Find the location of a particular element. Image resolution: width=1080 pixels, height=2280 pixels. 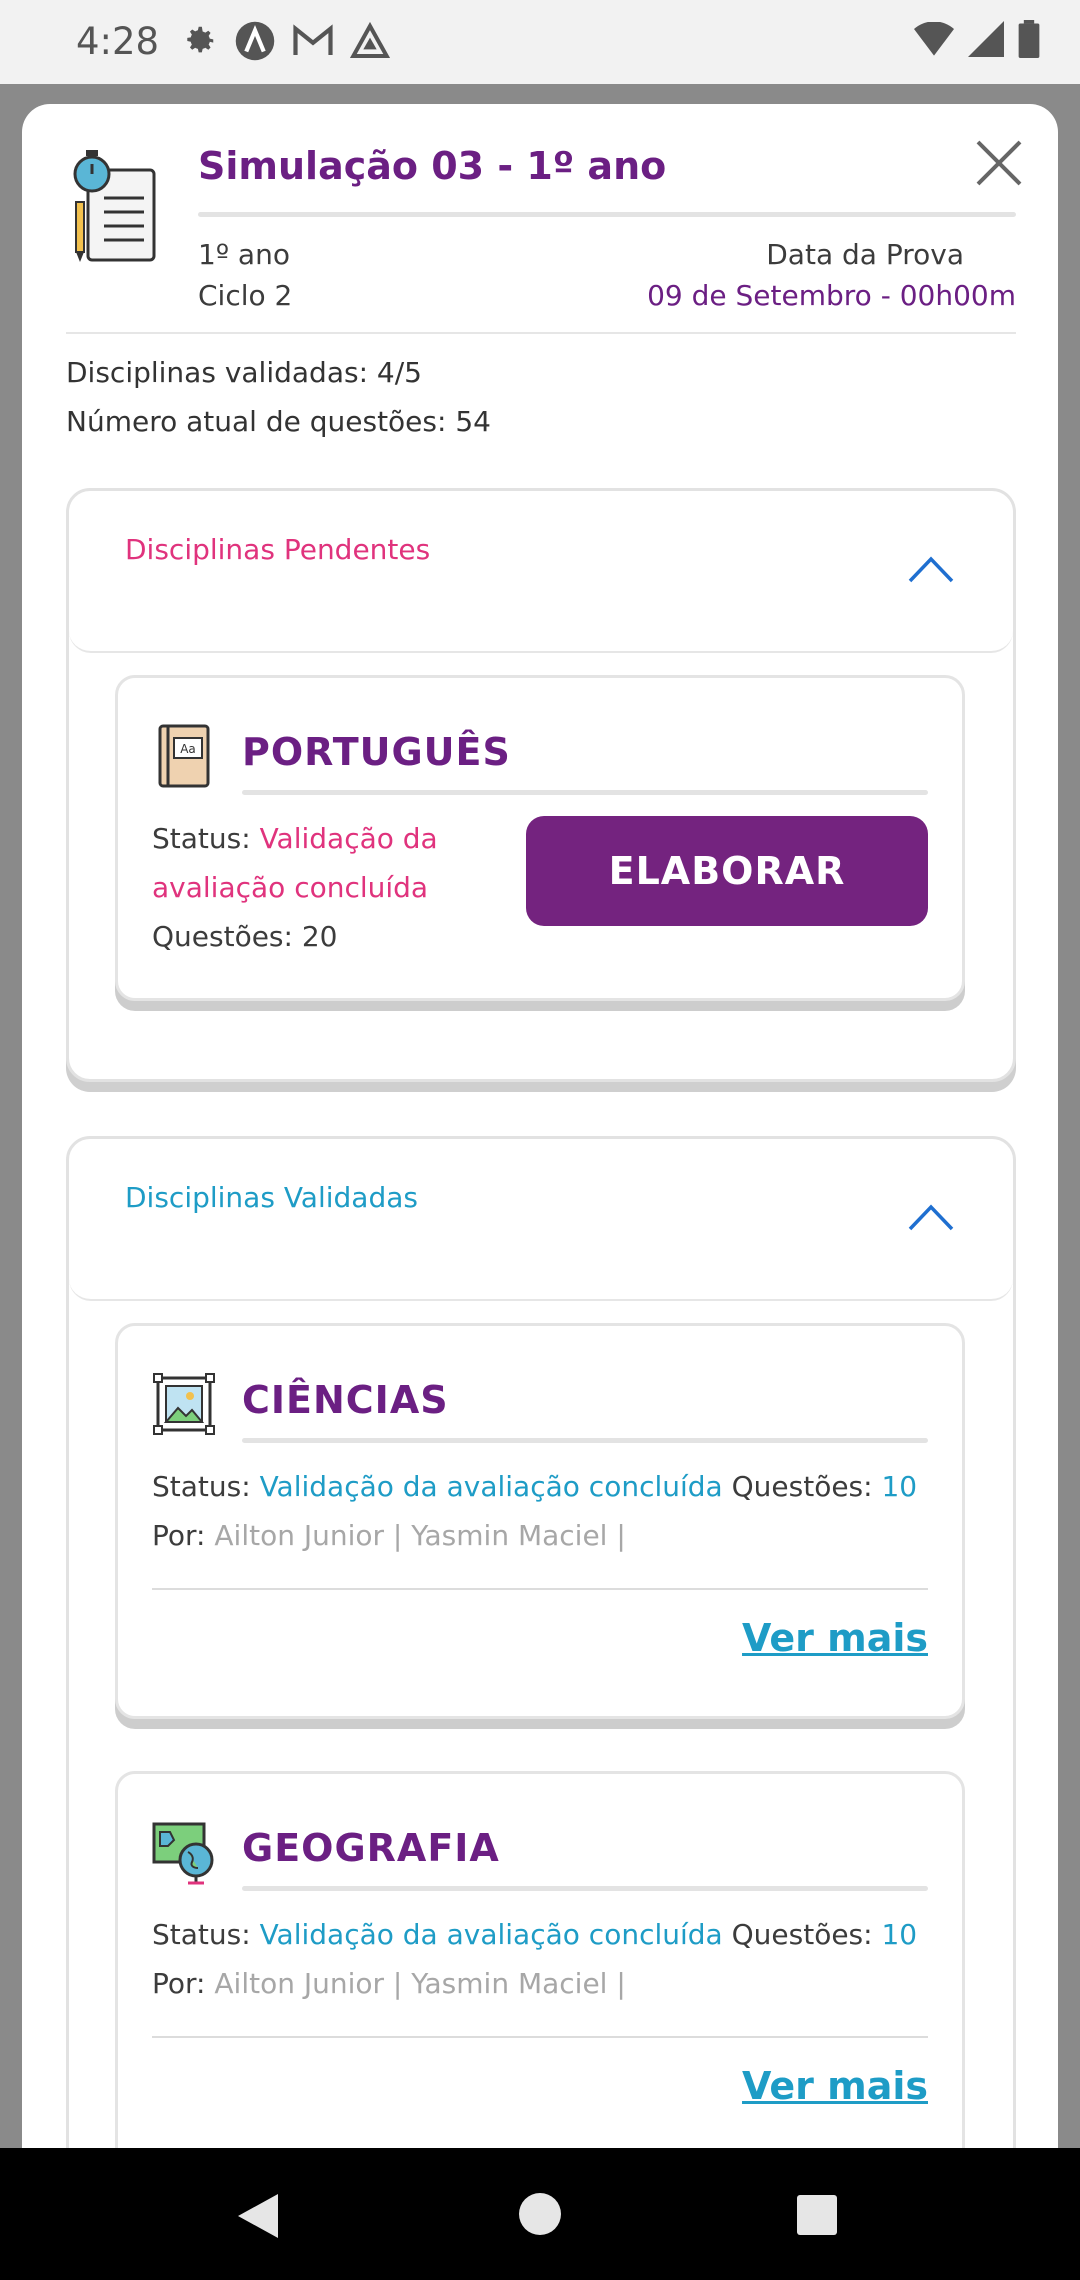

status-value: Validação da is located at coordinates (348, 838).